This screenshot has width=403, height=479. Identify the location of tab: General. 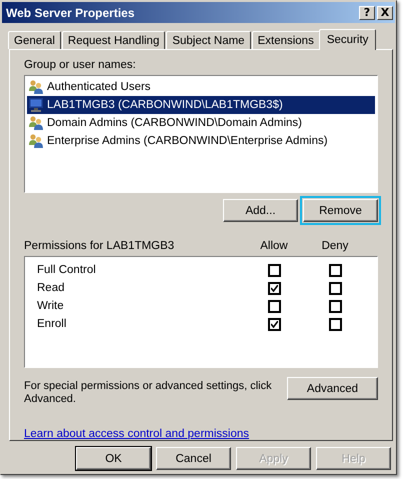
(34, 40).